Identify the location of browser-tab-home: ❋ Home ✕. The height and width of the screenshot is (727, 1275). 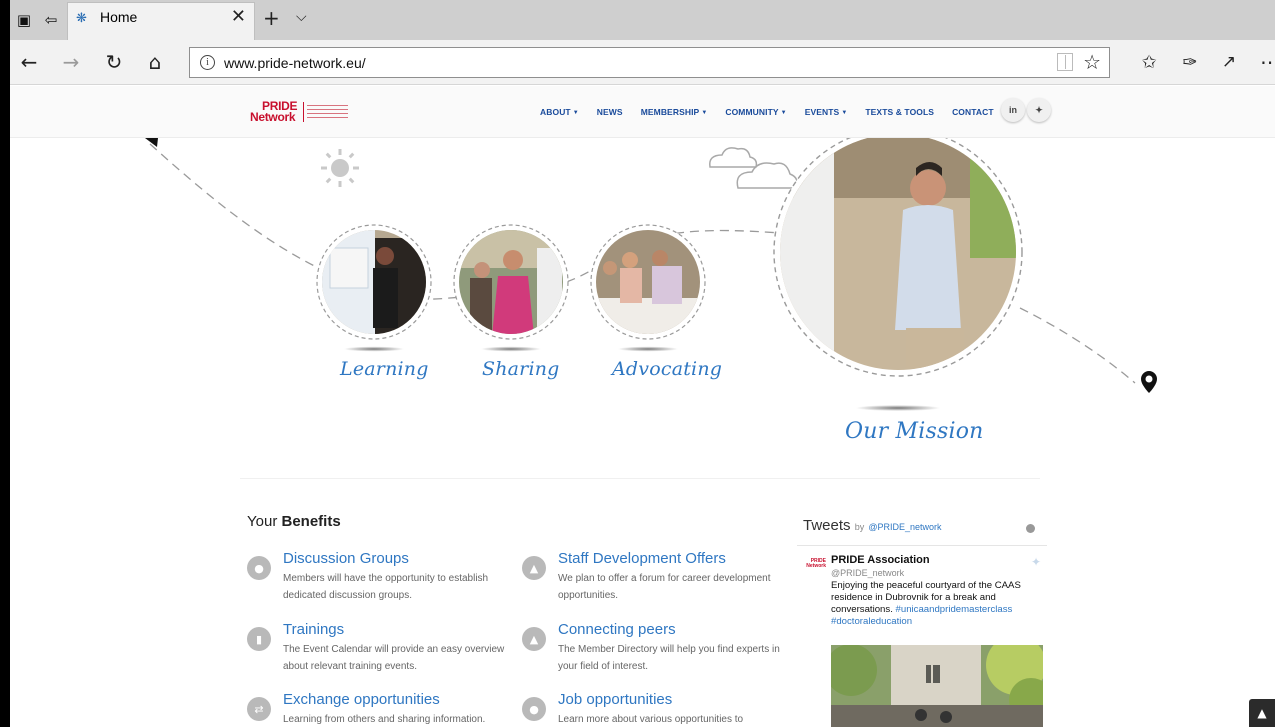
(161, 21).